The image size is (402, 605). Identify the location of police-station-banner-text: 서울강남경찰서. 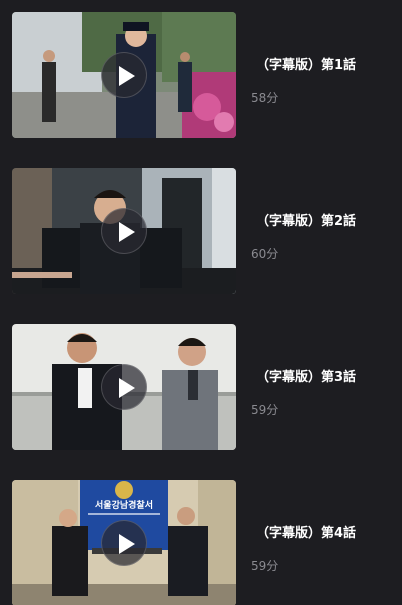
(124, 505).